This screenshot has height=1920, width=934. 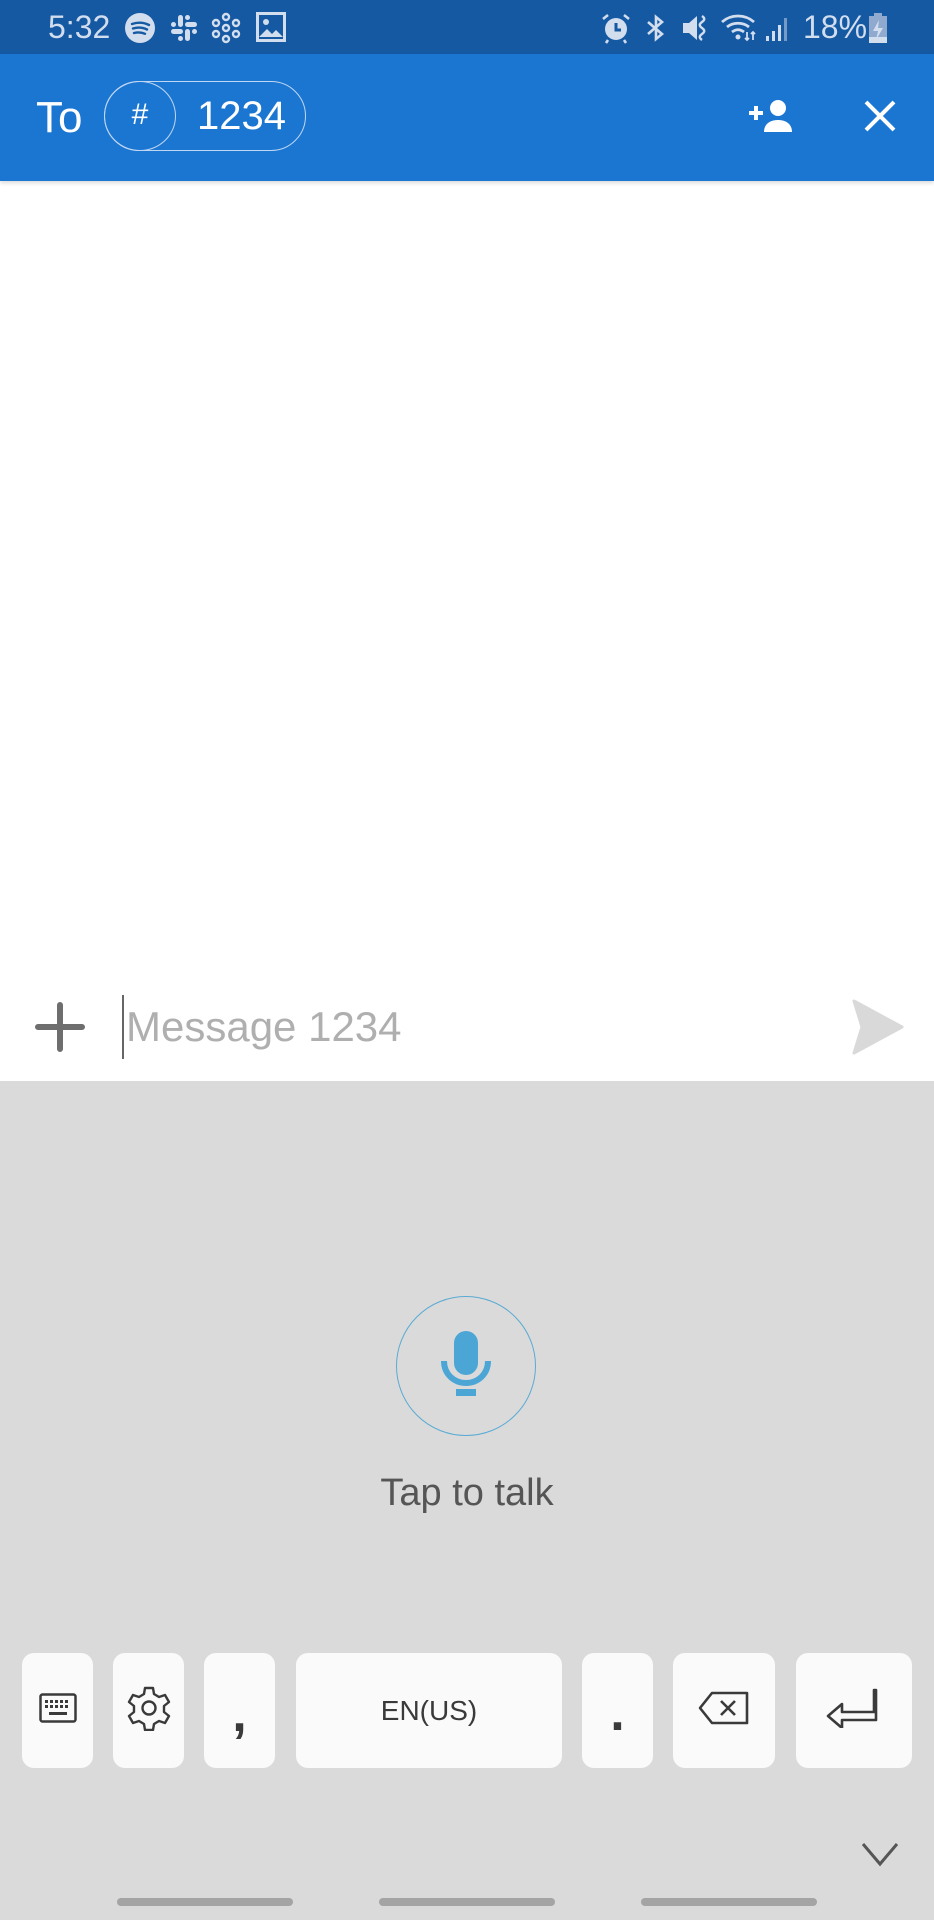 What do you see at coordinates (184, 28) in the screenshot?
I see `slack-icon` at bounding box center [184, 28].